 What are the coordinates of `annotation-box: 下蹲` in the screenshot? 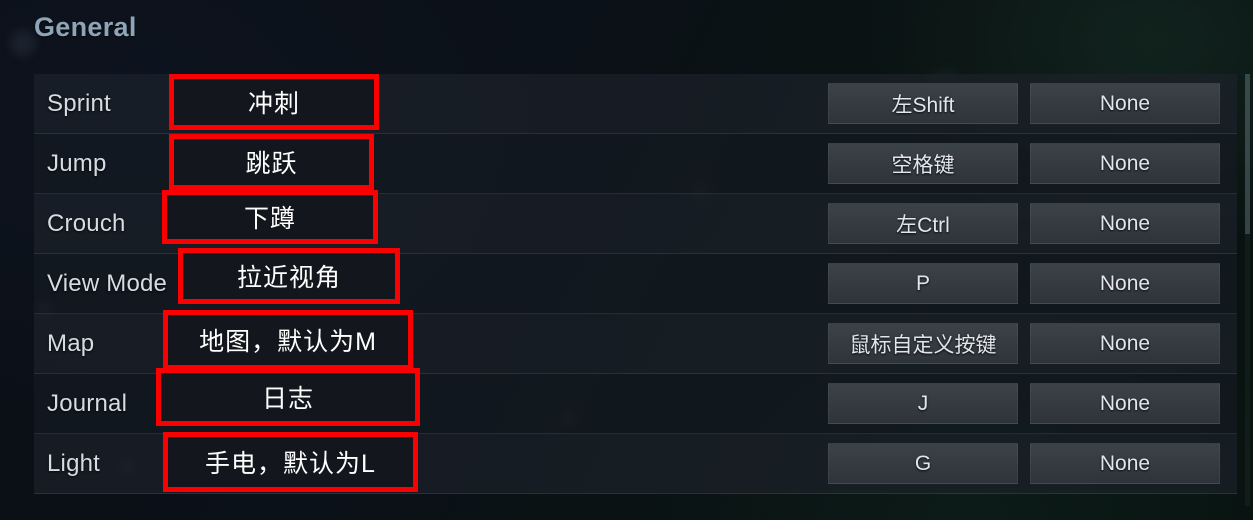 It's located at (270, 217).